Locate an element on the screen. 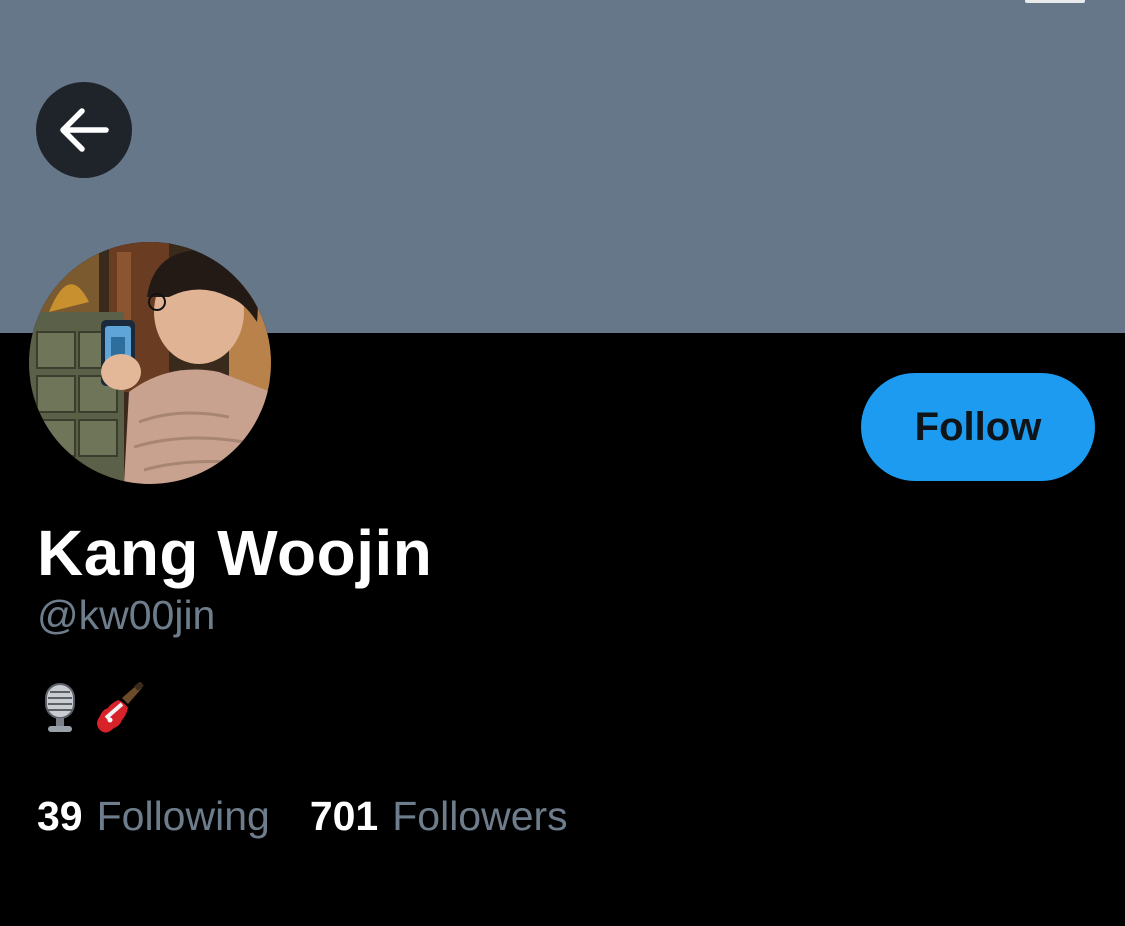 The image size is (1125, 926). followers-count: 701 is located at coordinates (344, 816).